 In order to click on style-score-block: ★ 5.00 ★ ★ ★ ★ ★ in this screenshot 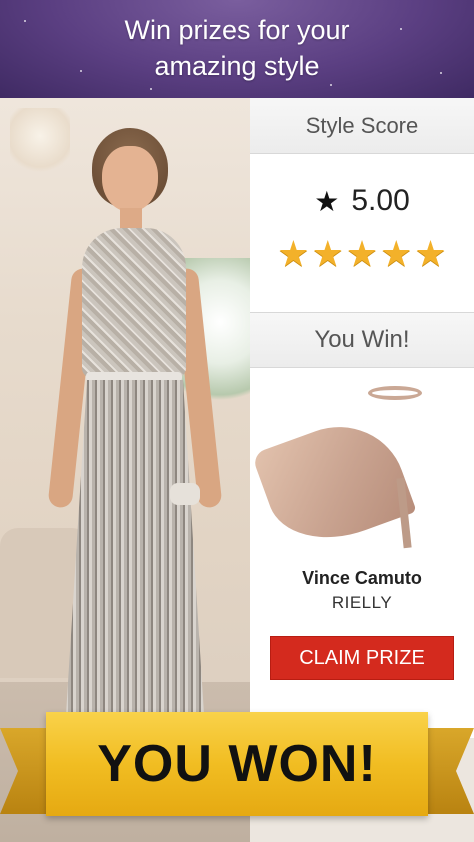, I will do `click(362, 233)`.